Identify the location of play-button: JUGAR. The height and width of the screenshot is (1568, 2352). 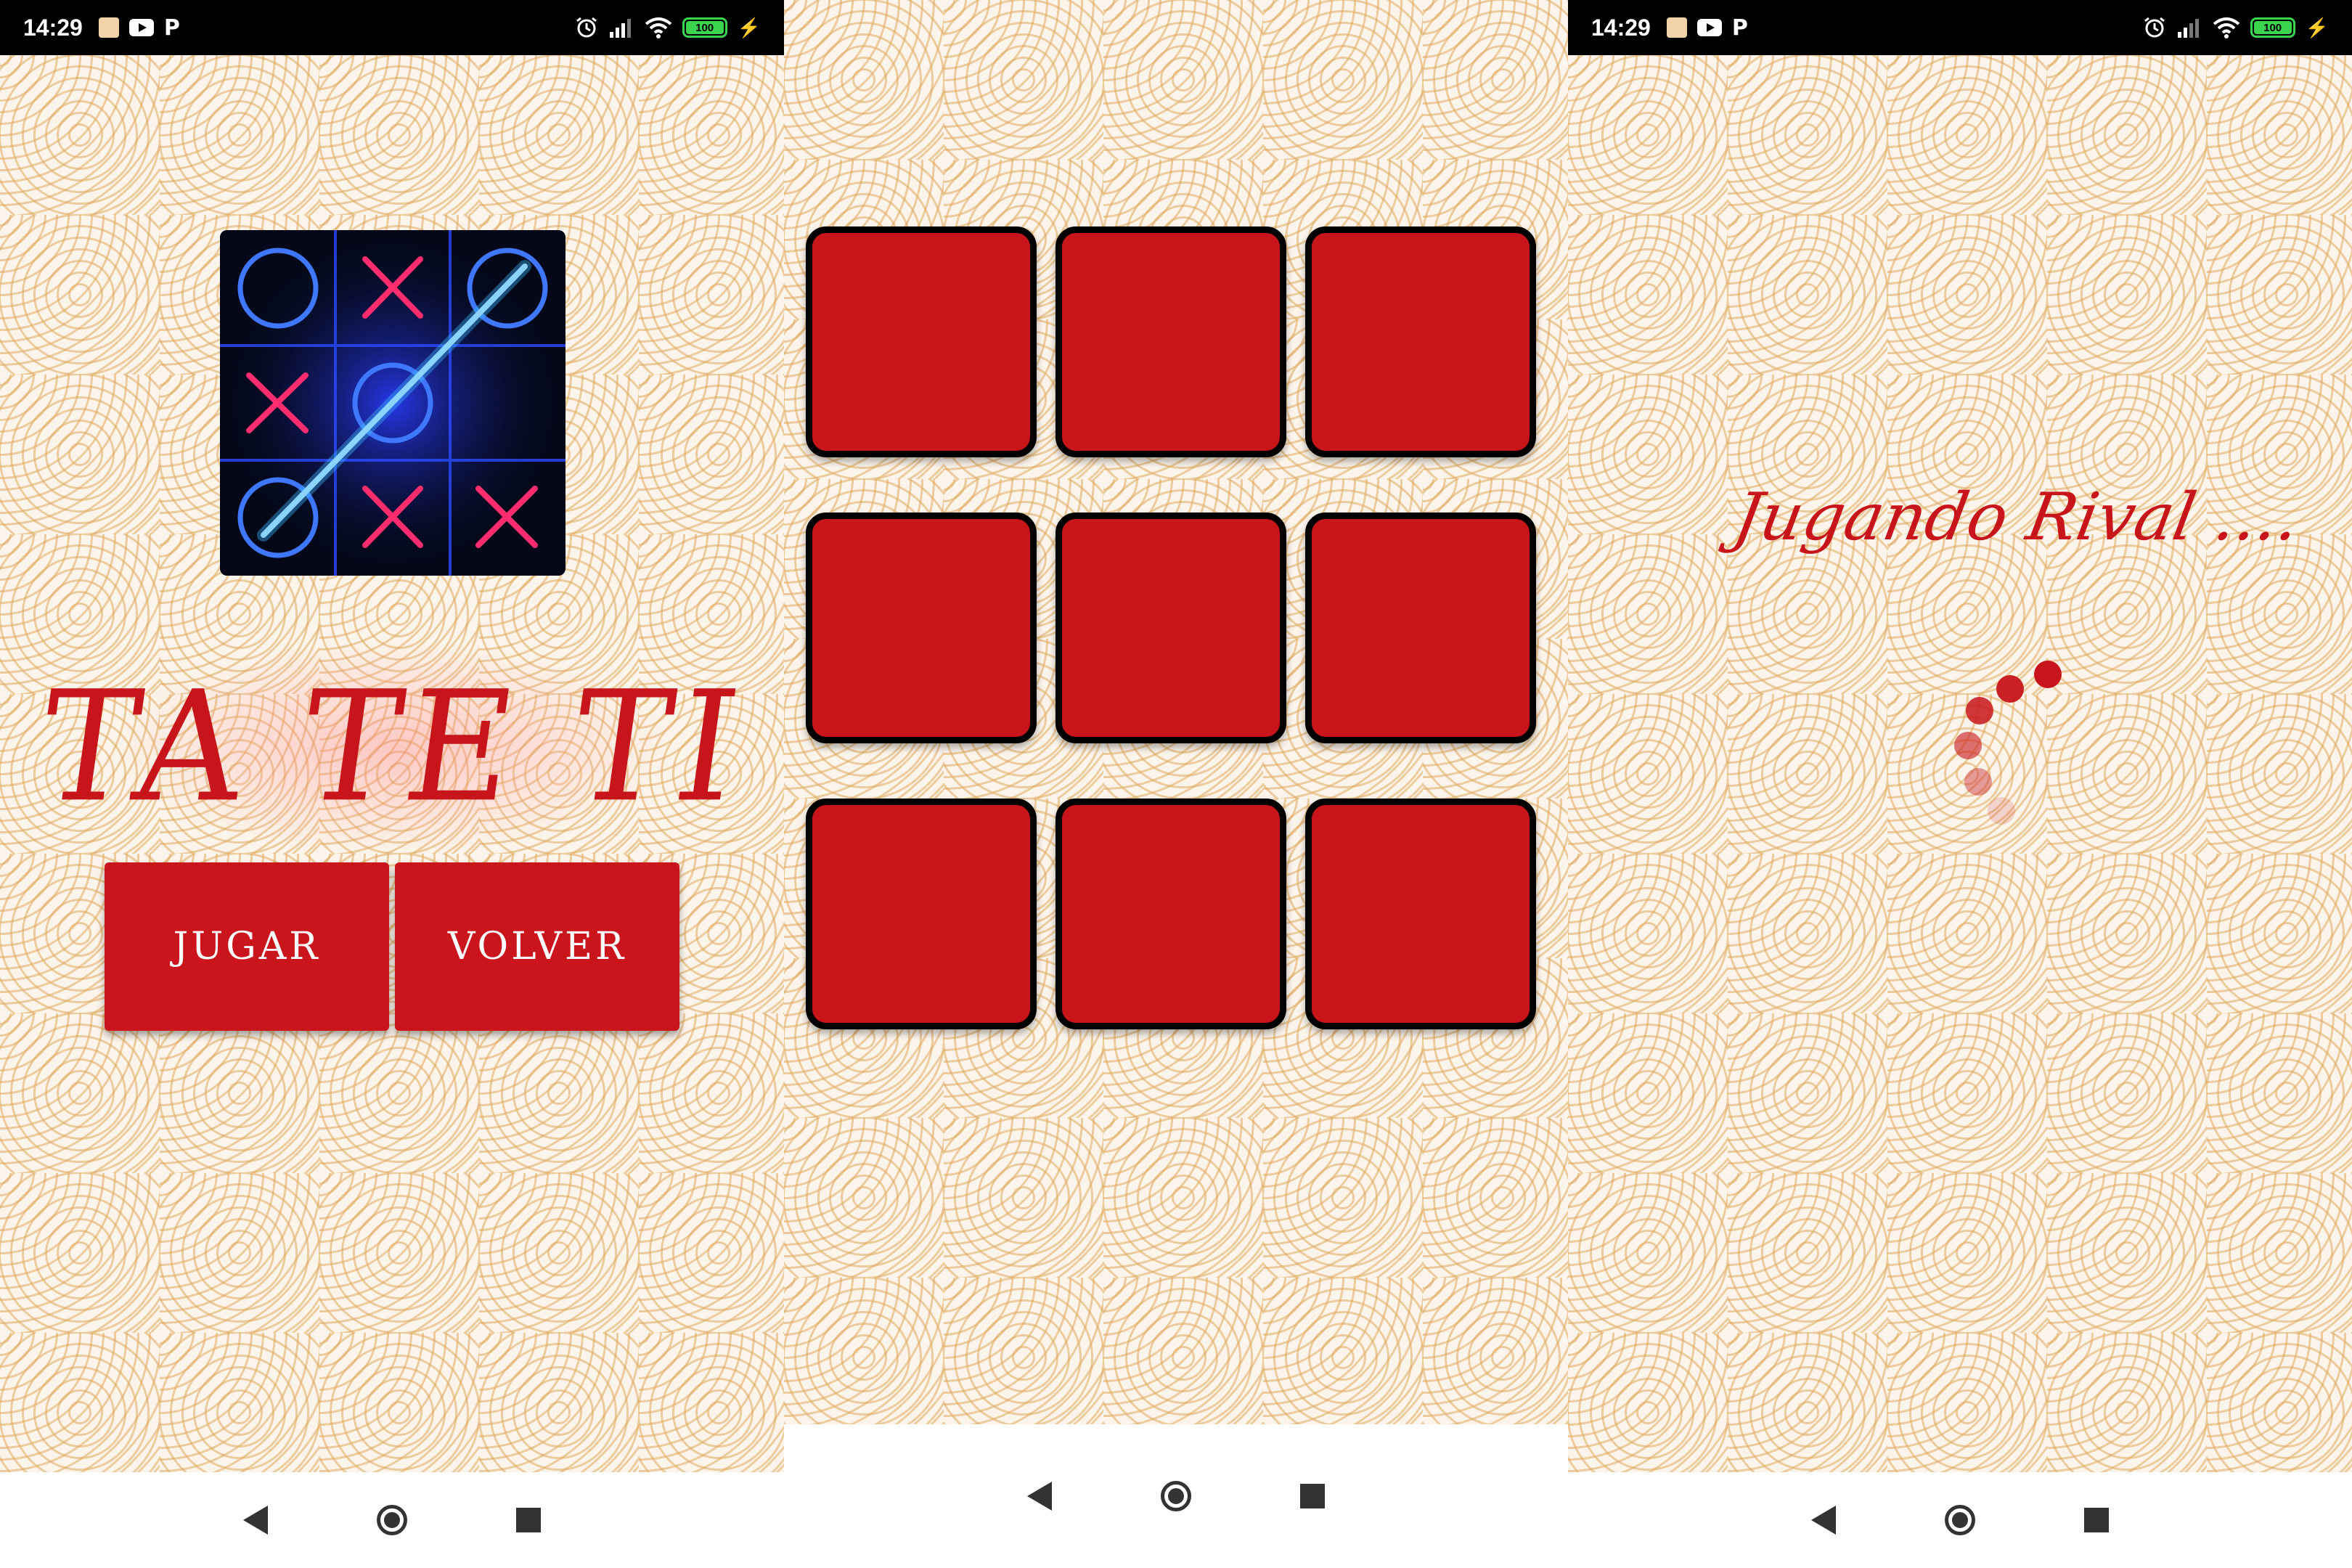
(247, 946).